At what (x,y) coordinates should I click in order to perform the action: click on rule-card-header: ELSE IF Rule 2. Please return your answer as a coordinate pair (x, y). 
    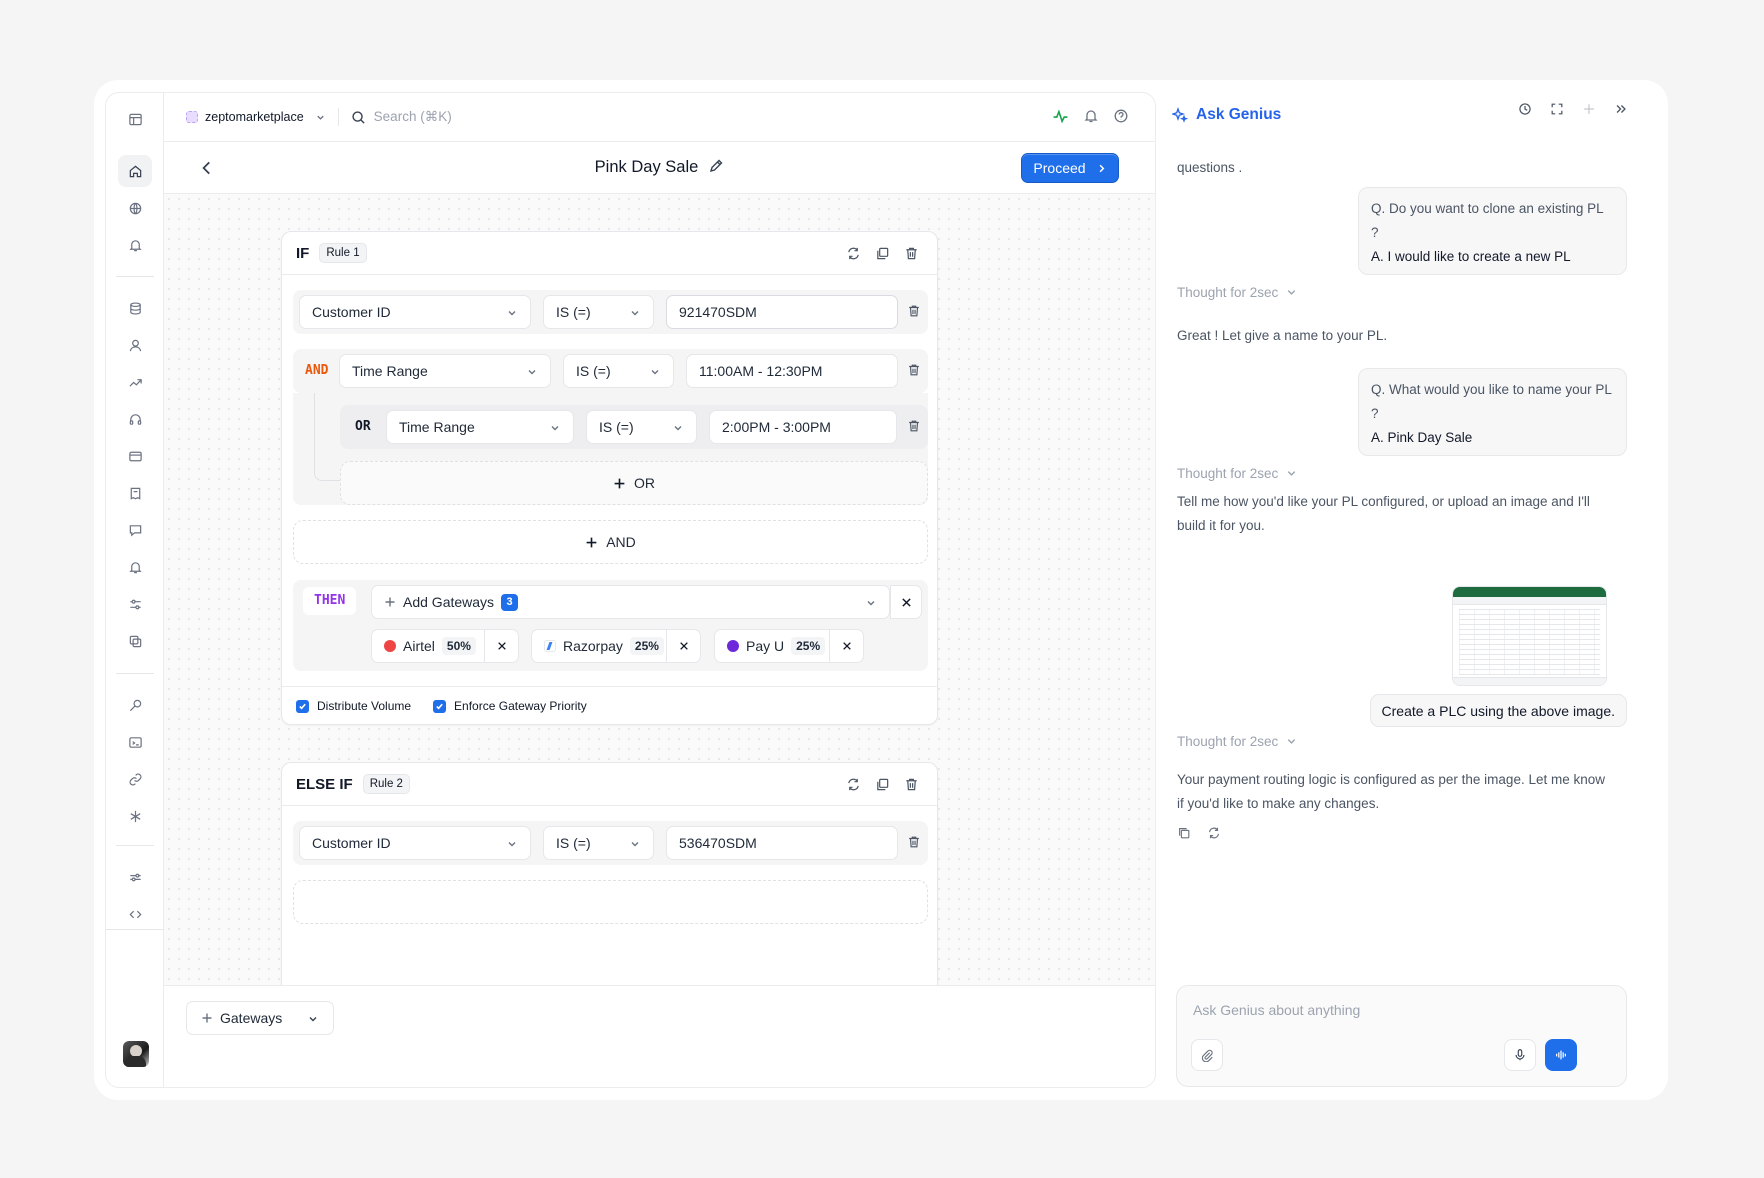
    Looking at the image, I should click on (609, 784).